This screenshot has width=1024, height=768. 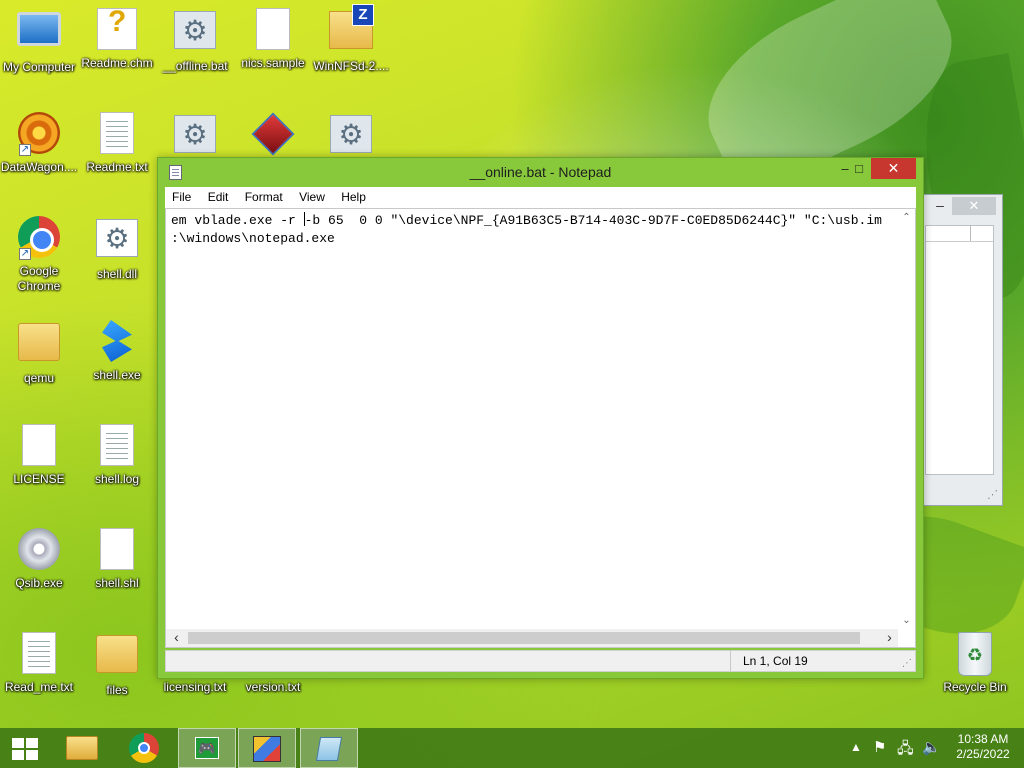 What do you see at coordinates (859, 168) in the screenshot?
I see `maximize-button: □` at bounding box center [859, 168].